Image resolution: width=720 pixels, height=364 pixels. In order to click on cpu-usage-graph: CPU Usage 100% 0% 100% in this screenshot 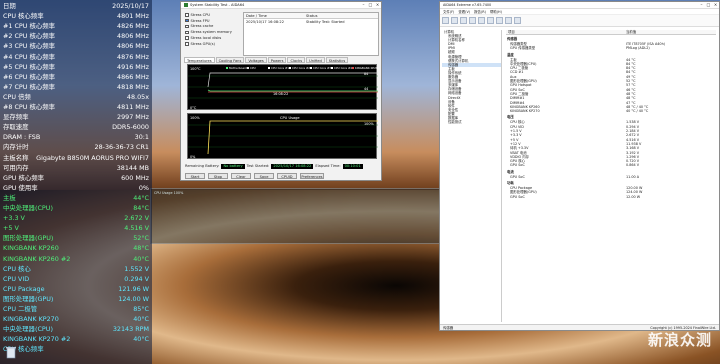, I will do `click(282, 136)`.